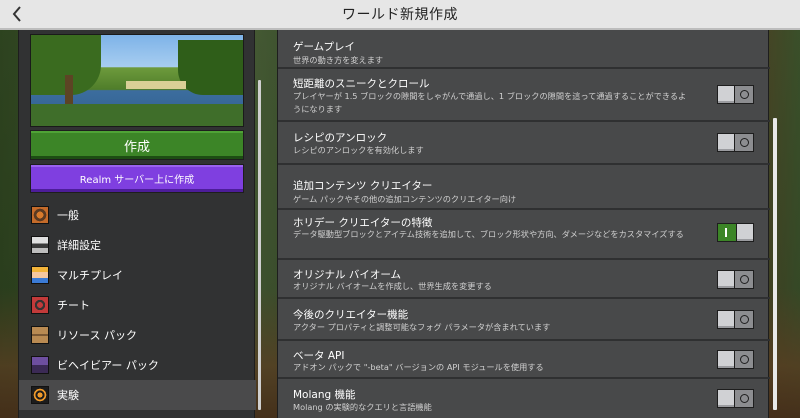 The image size is (800, 418). What do you see at coordinates (361, 84) in the screenshot?
I see `setting-title: 短距離のスニークとクロール` at bounding box center [361, 84].